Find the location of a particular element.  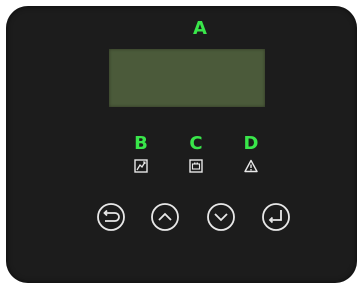

escape-icon is located at coordinates (111, 217).